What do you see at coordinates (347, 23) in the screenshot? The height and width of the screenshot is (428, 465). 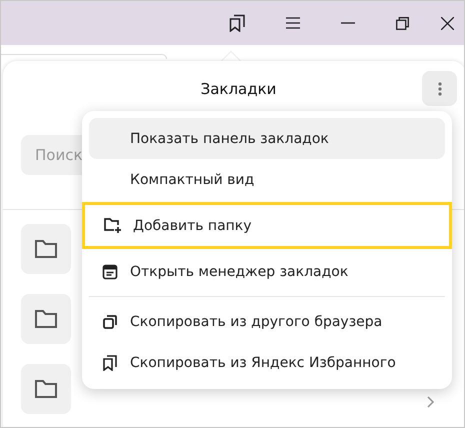 I see `minimize-icon` at bounding box center [347, 23].